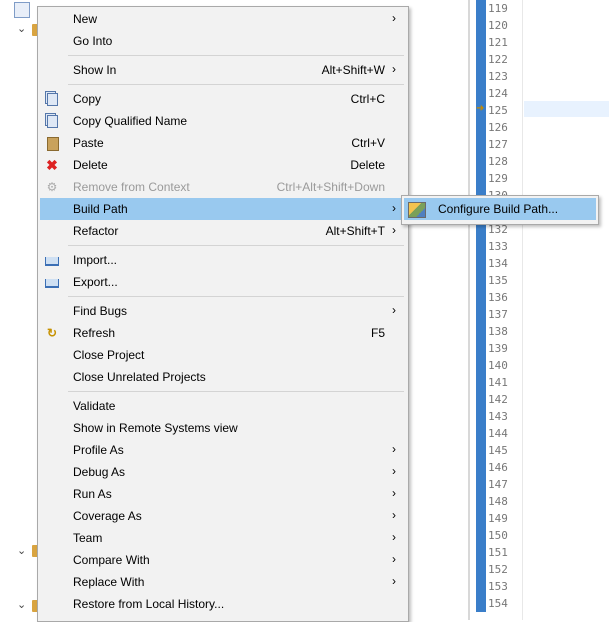 This screenshot has width=609, height=622. I want to click on line-number: 124, so click(498, 93).